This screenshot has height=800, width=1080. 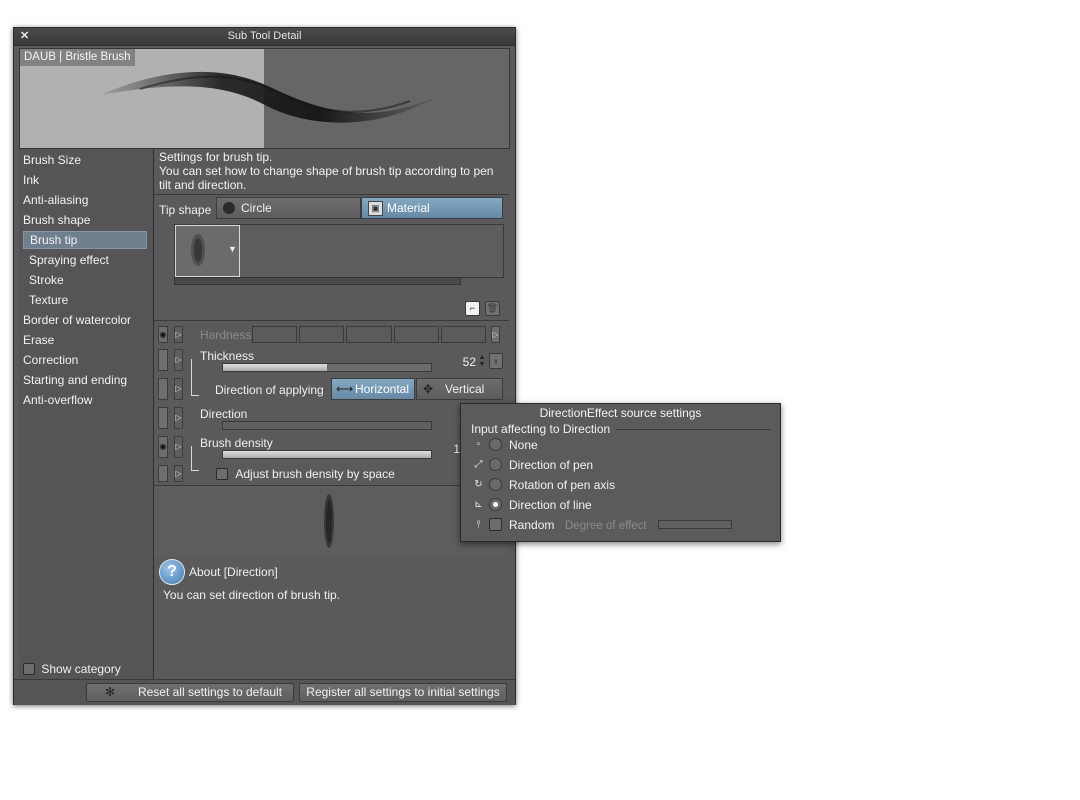 I want to click on category-item: Brush shape, so click(x=56, y=220).